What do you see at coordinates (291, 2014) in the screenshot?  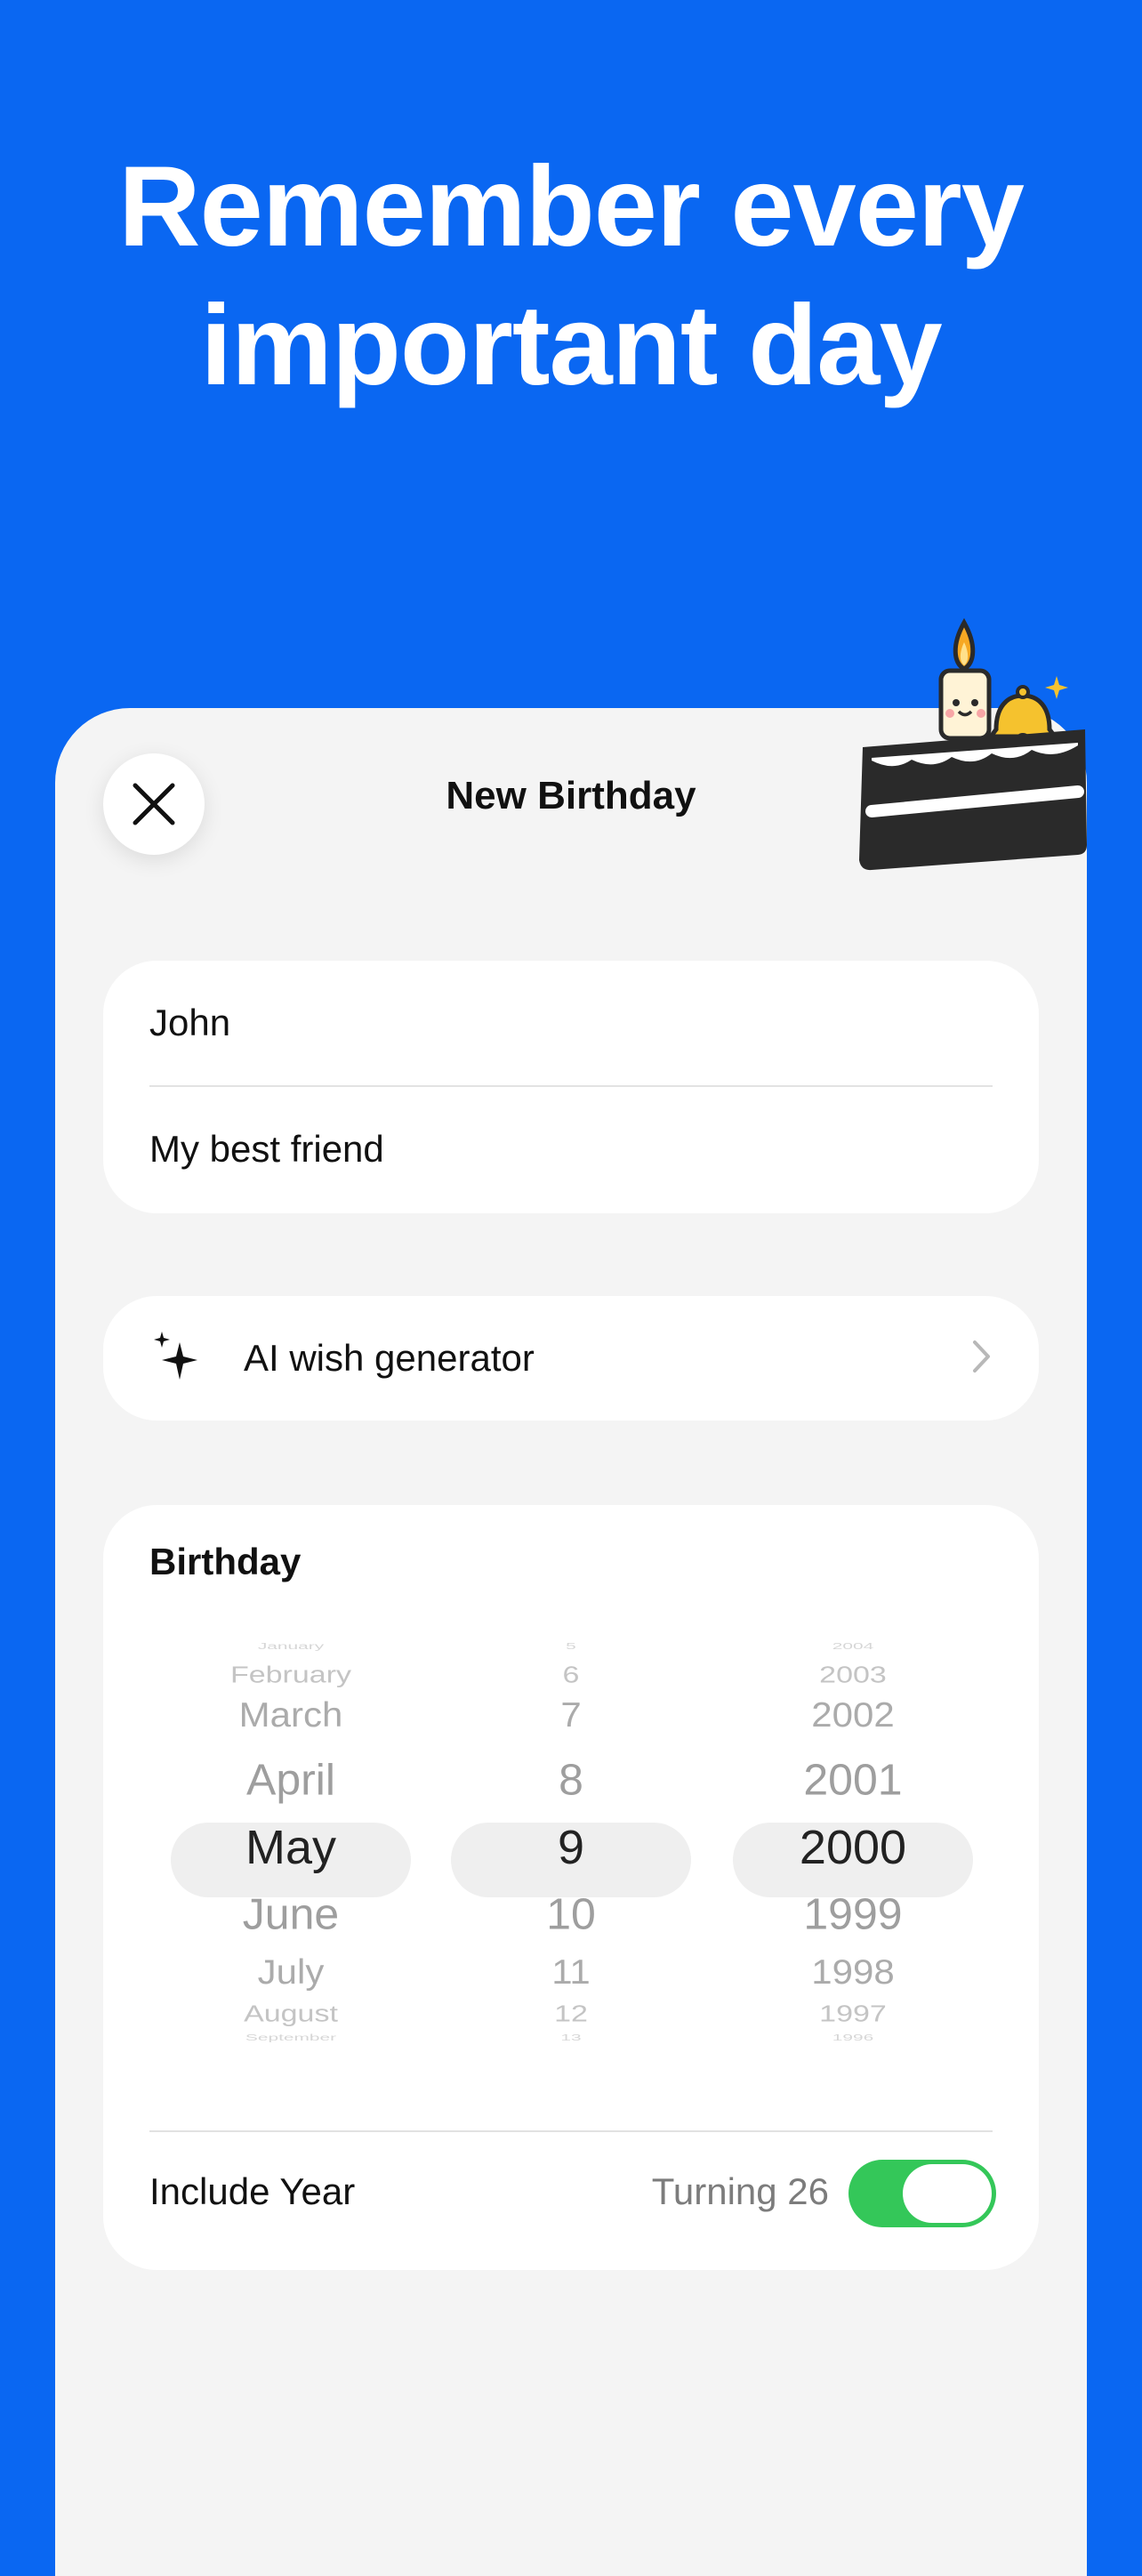 I see `month-option: August` at bounding box center [291, 2014].